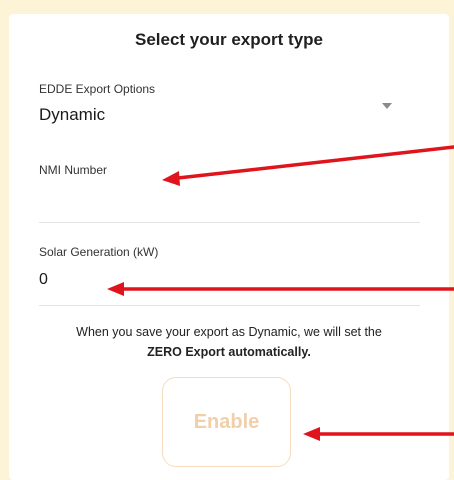 The width and height of the screenshot is (454, 480). Describe the element at coordinates (228, 39) in the screenshot. I see `page-title: Select your export type` at that location.